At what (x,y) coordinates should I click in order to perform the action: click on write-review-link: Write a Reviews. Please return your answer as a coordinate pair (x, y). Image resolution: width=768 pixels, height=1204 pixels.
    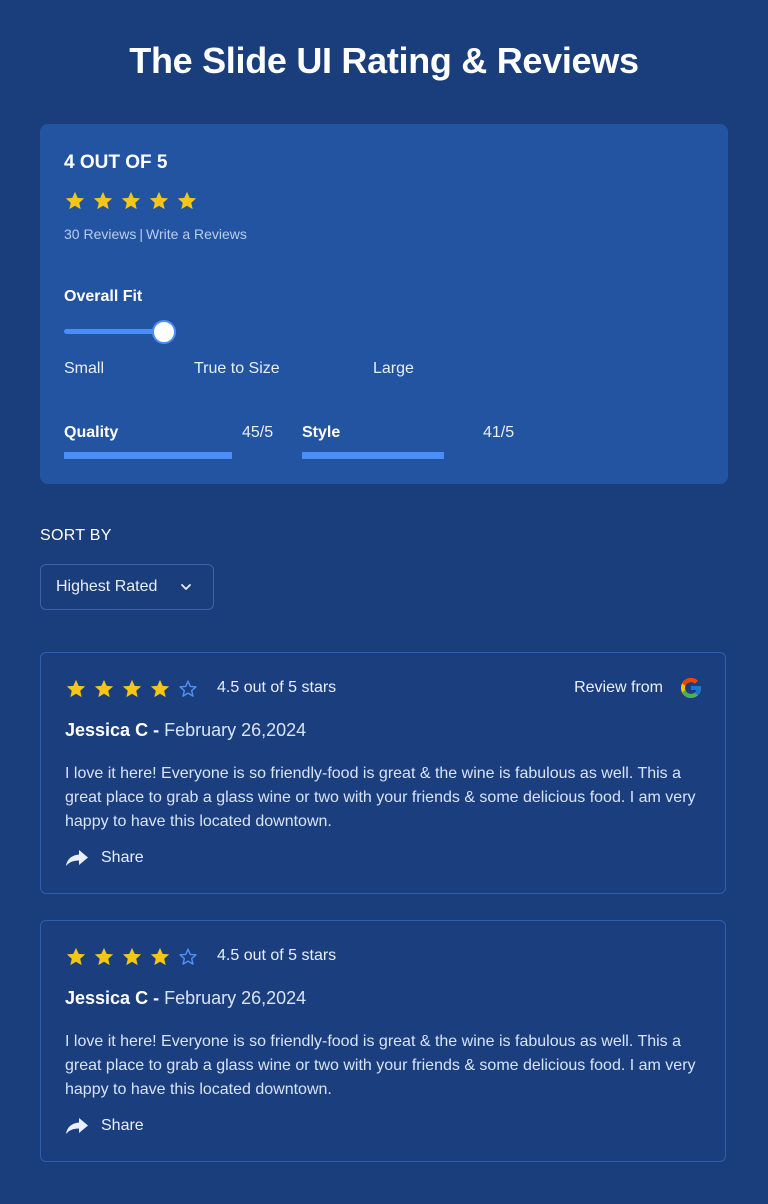
    Looking at the image, I should click on (196, 234).